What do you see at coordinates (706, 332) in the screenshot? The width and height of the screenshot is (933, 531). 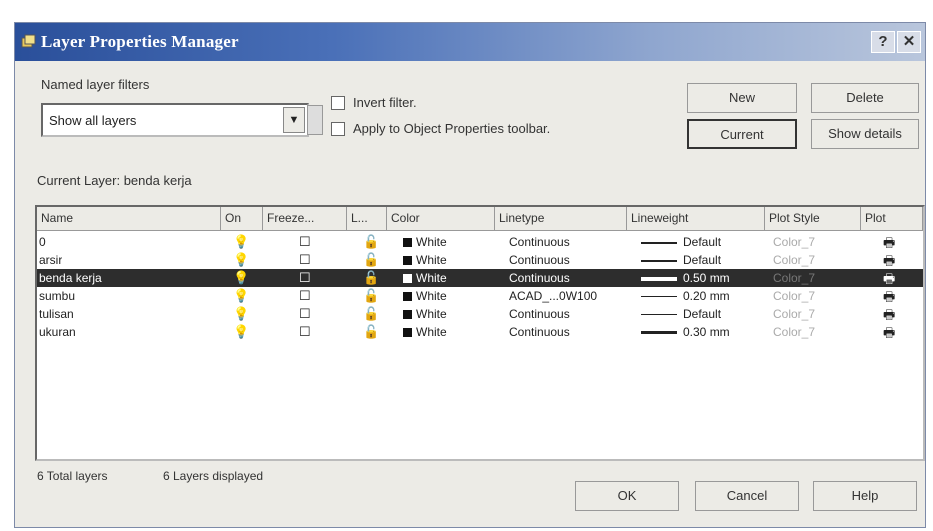 I see `lineweight-value: 0.30 mm` at bounding box center [706, 332].